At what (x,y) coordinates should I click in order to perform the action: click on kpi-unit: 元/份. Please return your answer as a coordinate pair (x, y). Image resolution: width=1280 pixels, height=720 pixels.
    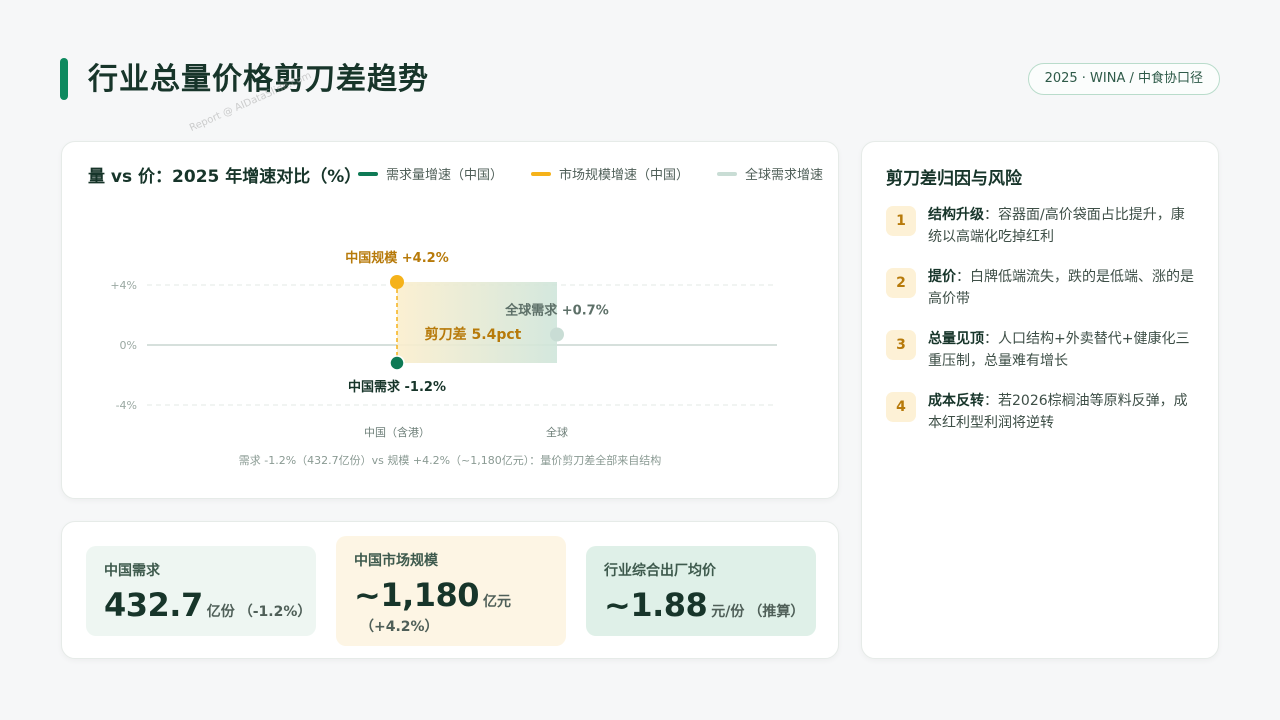
    Looking at the image, I should click on (728, 612).